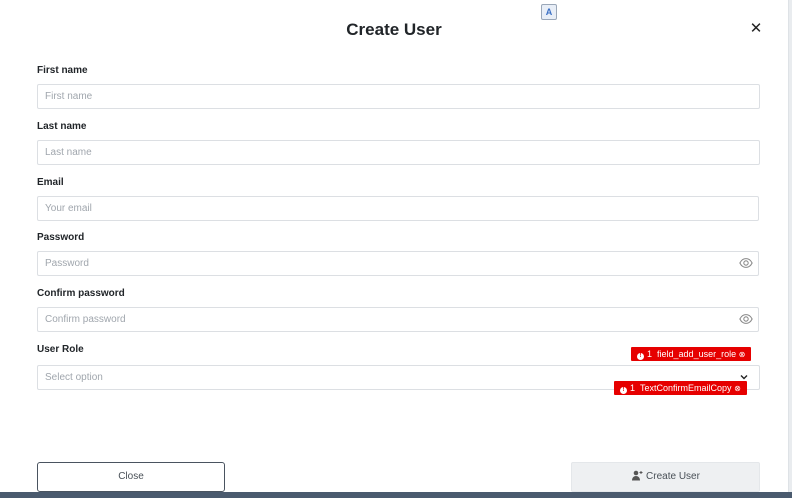 The height and width of the screenshot is (498, 792). Describe the element at coordinates (398, 208) in the screenshot. I see `email-input: Your email` at that location.